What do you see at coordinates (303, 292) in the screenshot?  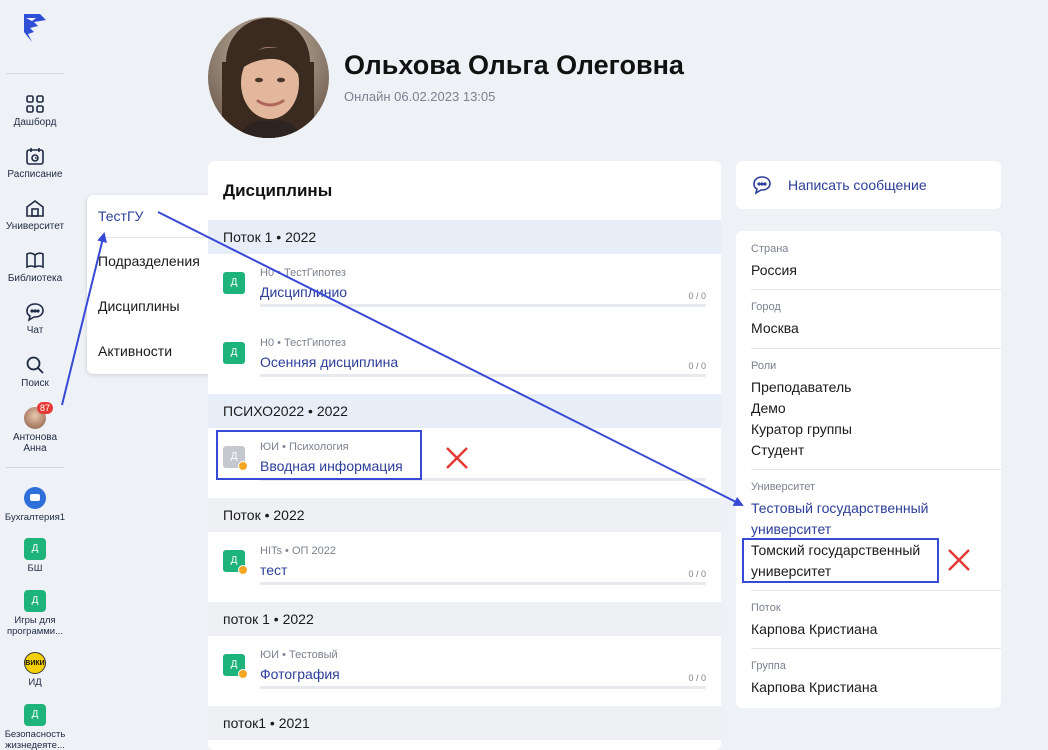 I see `discipline-name: Дисциплинио` at bounding box center [303, 292].